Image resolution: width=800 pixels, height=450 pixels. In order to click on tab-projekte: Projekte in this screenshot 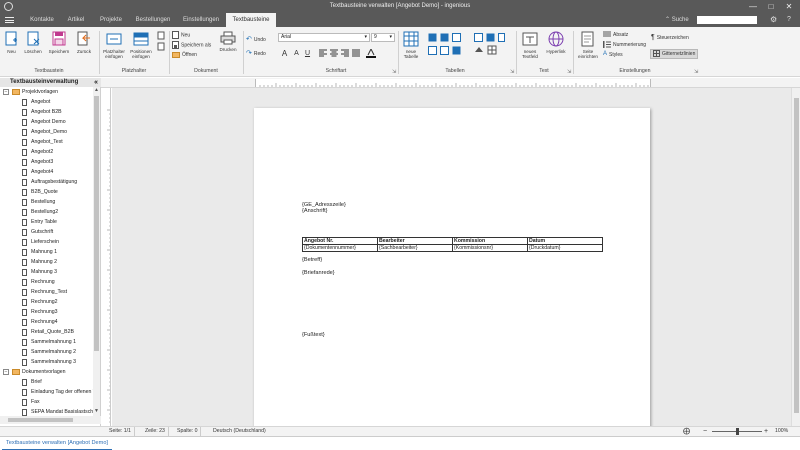, I will do `click(111, 20)`.